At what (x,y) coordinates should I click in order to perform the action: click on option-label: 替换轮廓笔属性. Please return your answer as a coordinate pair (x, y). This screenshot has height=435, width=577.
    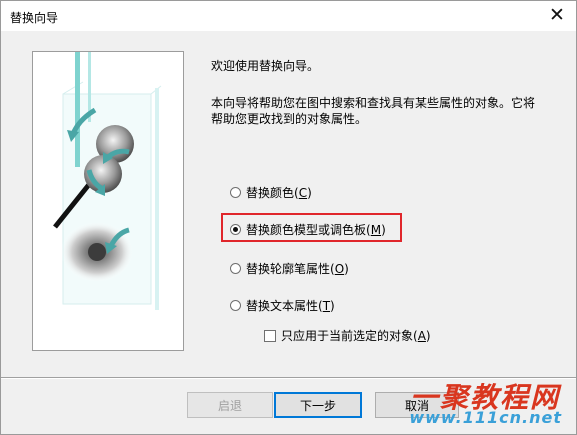
    Looking at the image, I should click on (288, 269).